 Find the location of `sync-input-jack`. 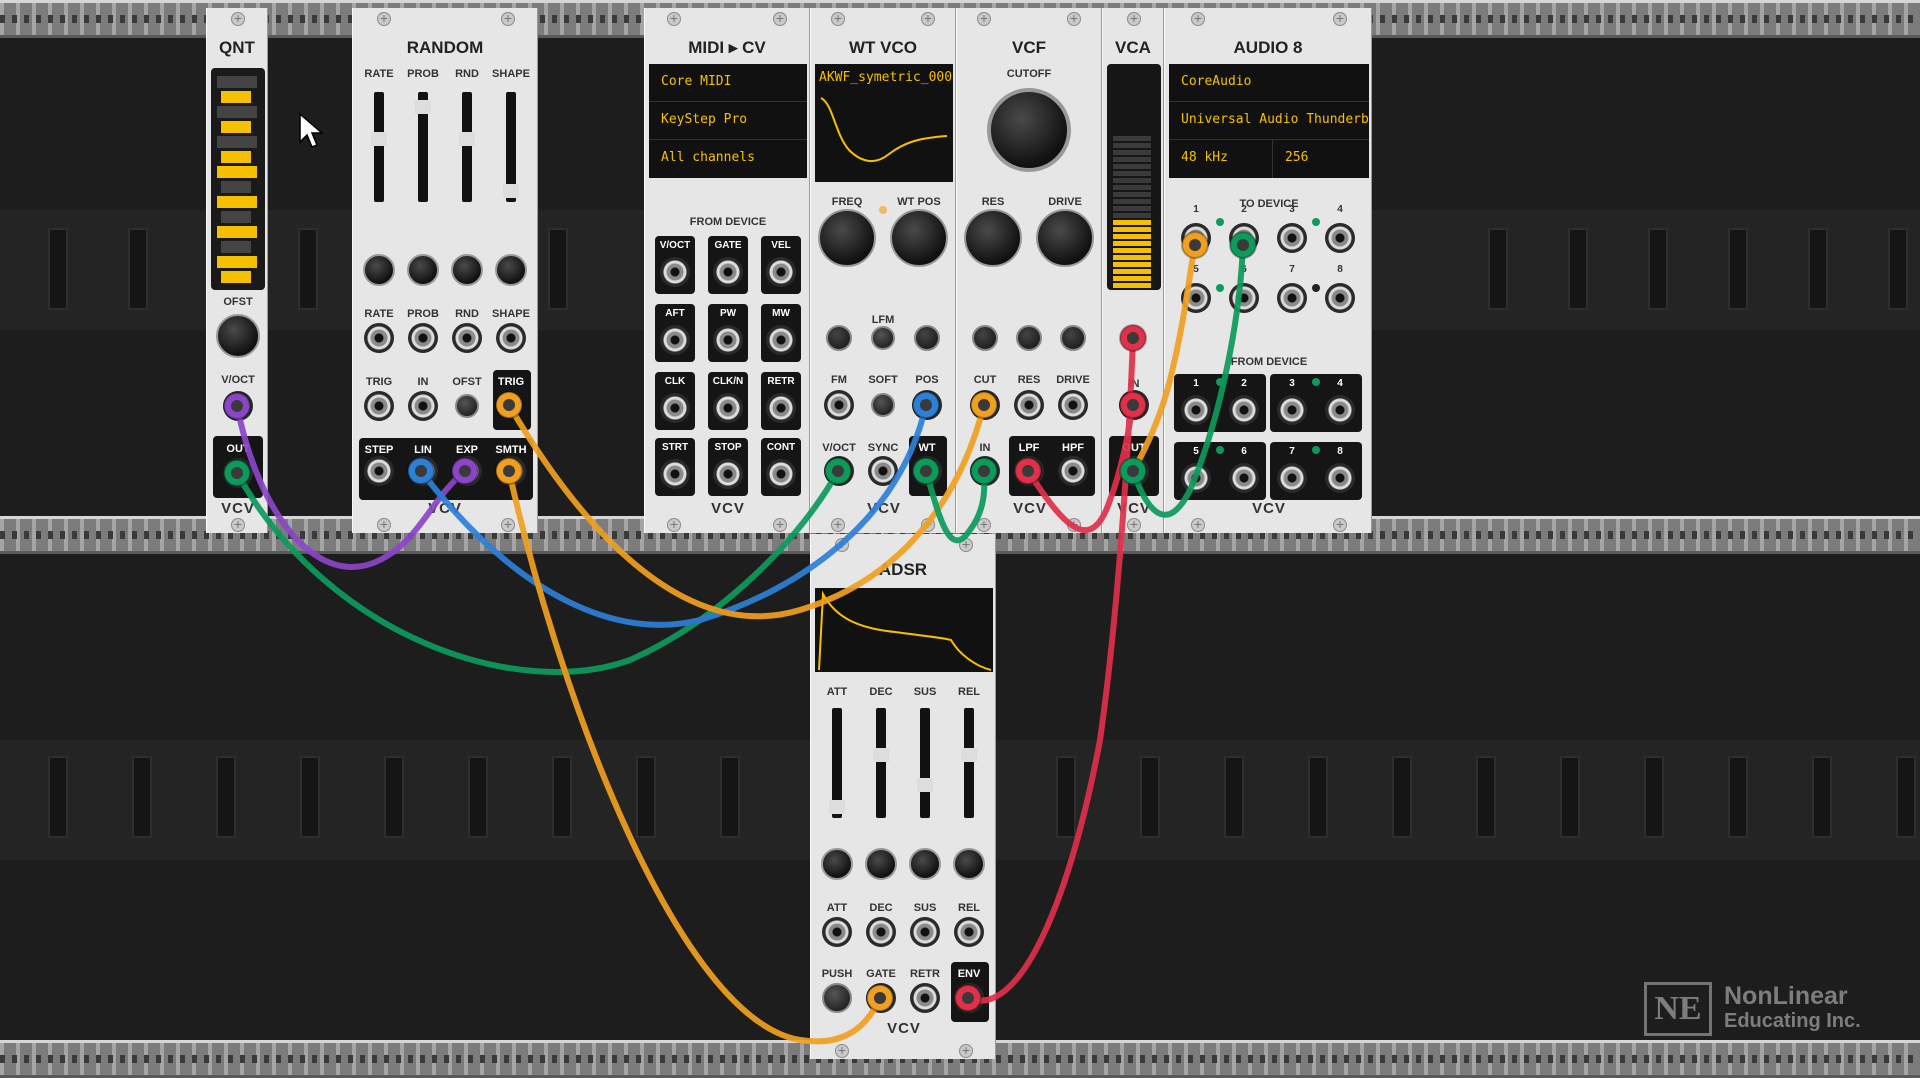

sync-input-jack is located at coordinates (883, 471).